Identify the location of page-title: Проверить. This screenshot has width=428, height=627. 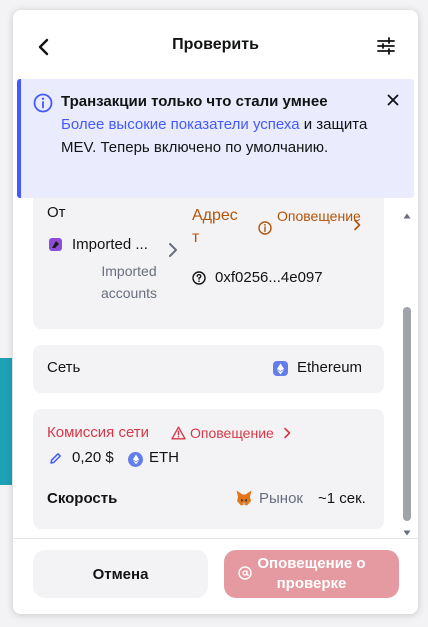
(215, 44).